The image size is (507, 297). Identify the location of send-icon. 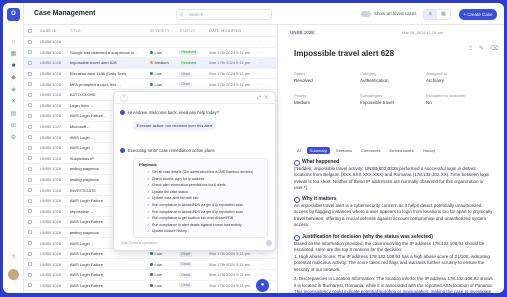
(269, 243).